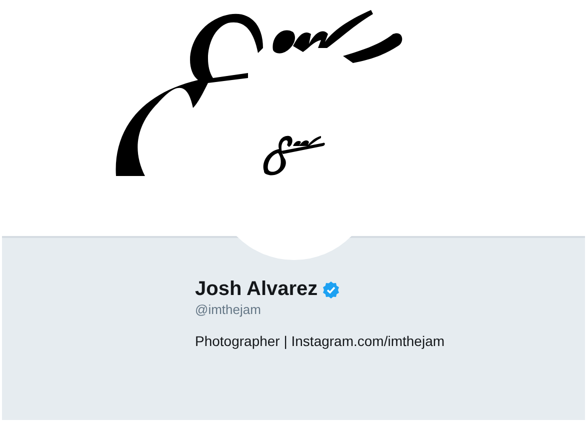  What do you see at coordinates (294, 155) in the screenshot?
I see `avatar-logo-drawing` at bounding box center [294, 155].